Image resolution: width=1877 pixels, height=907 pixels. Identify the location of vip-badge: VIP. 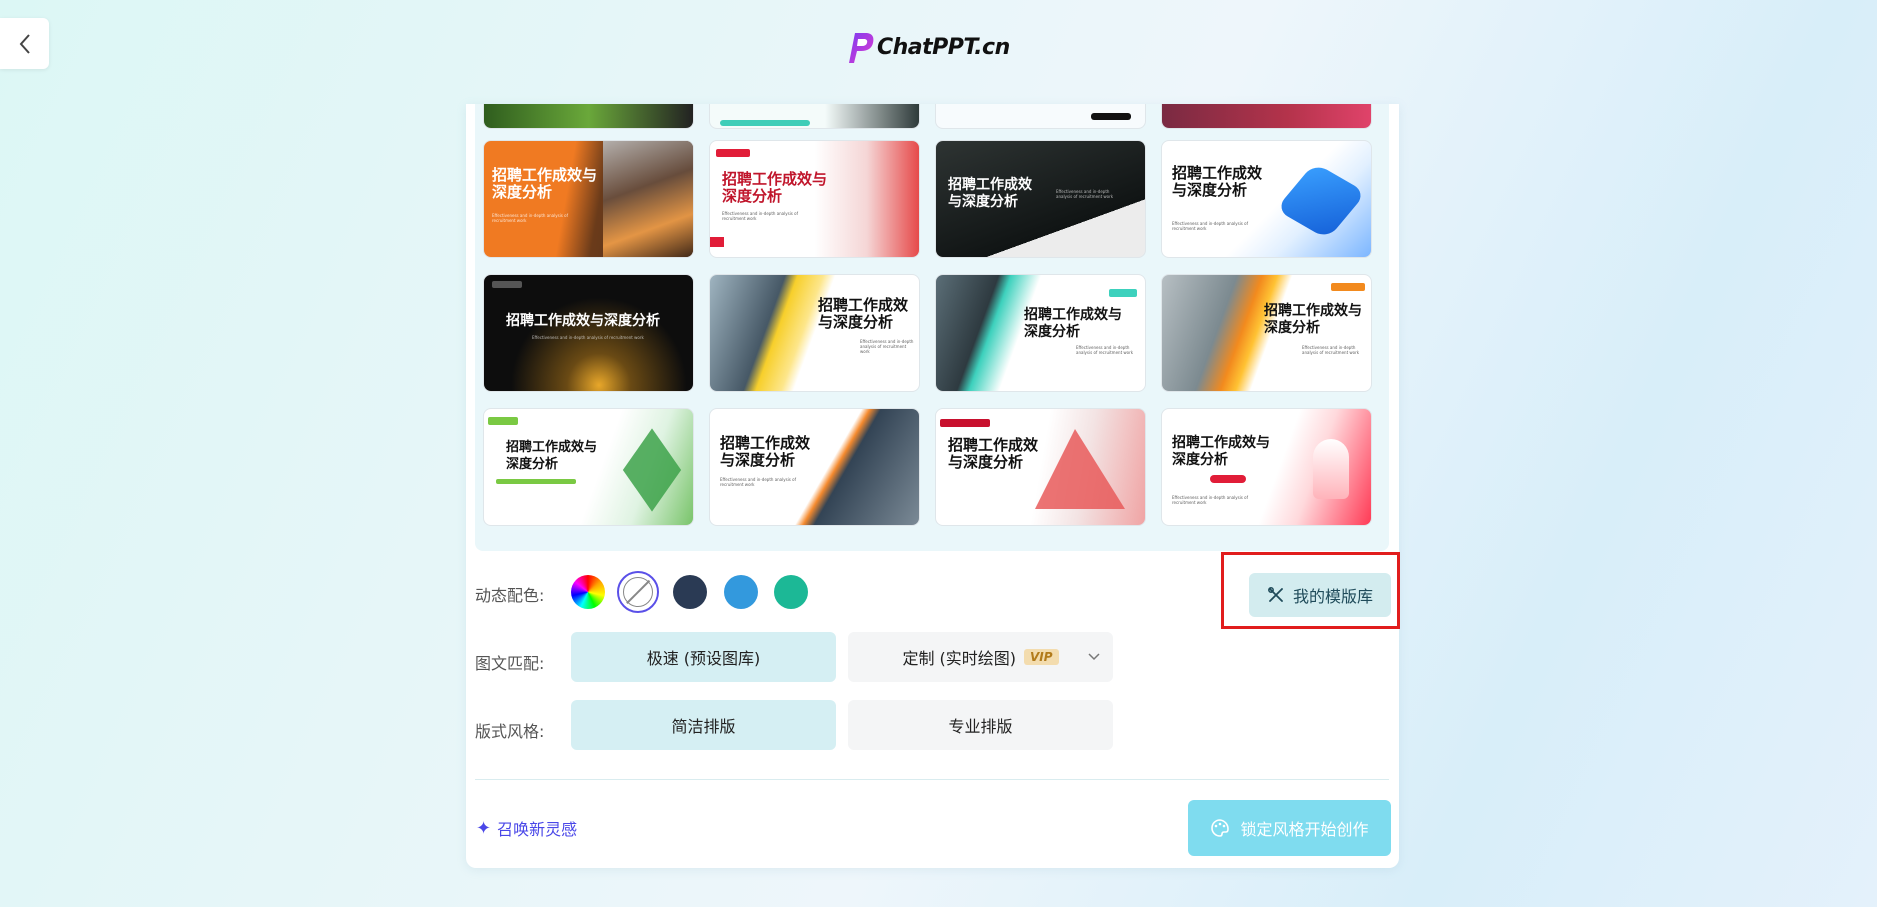
(1041, 657).